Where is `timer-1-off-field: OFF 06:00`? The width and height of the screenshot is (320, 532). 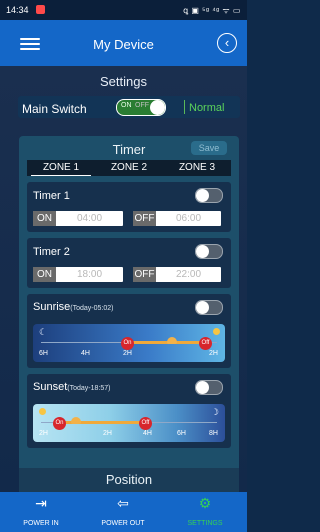 timer-1-off-field: OFF 06:00 is located at coordinates (177, 218).